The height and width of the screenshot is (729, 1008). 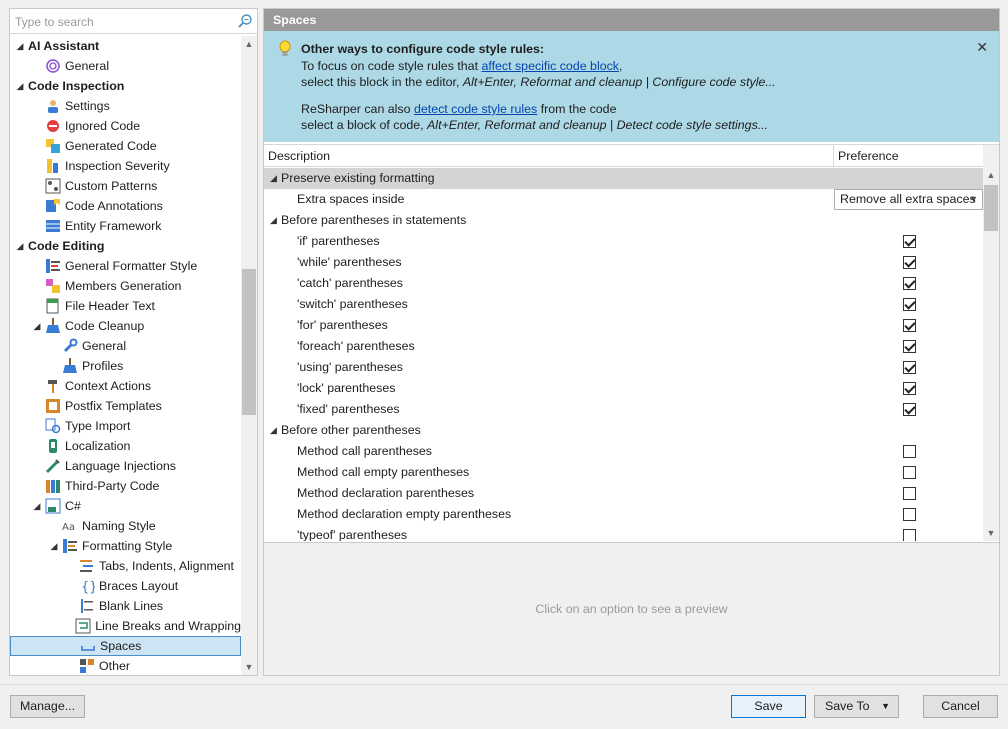 What do you see at coordinates (125, 366) in the screenshot?
I see `tree-item: Profiles` at bounding box center [125, 366].